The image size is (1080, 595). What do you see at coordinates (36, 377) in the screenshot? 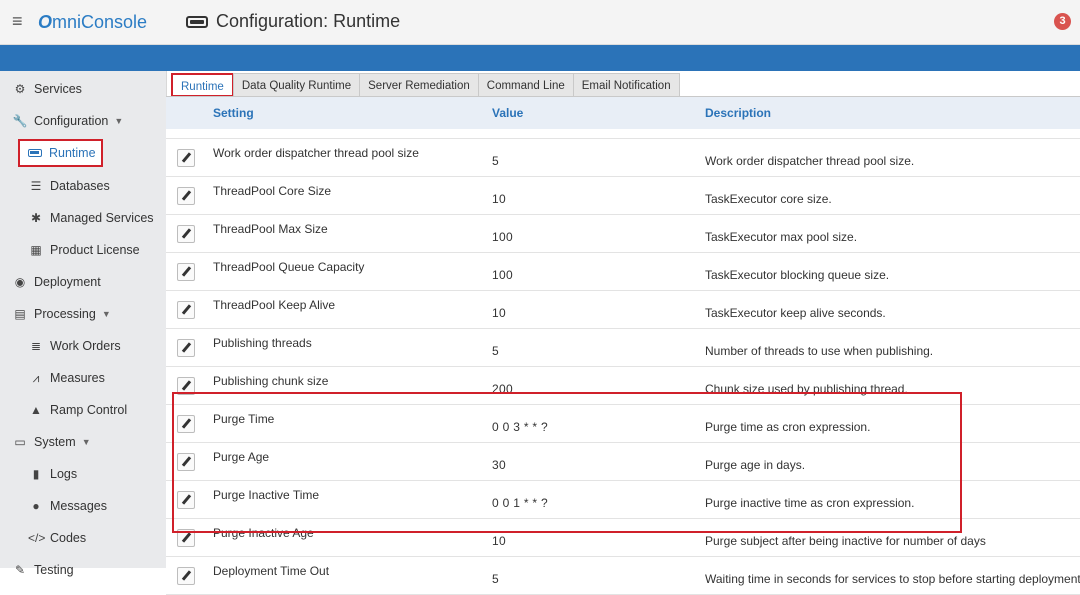
I see `chart-icon: ⩘` at bounding box center [36, 377].